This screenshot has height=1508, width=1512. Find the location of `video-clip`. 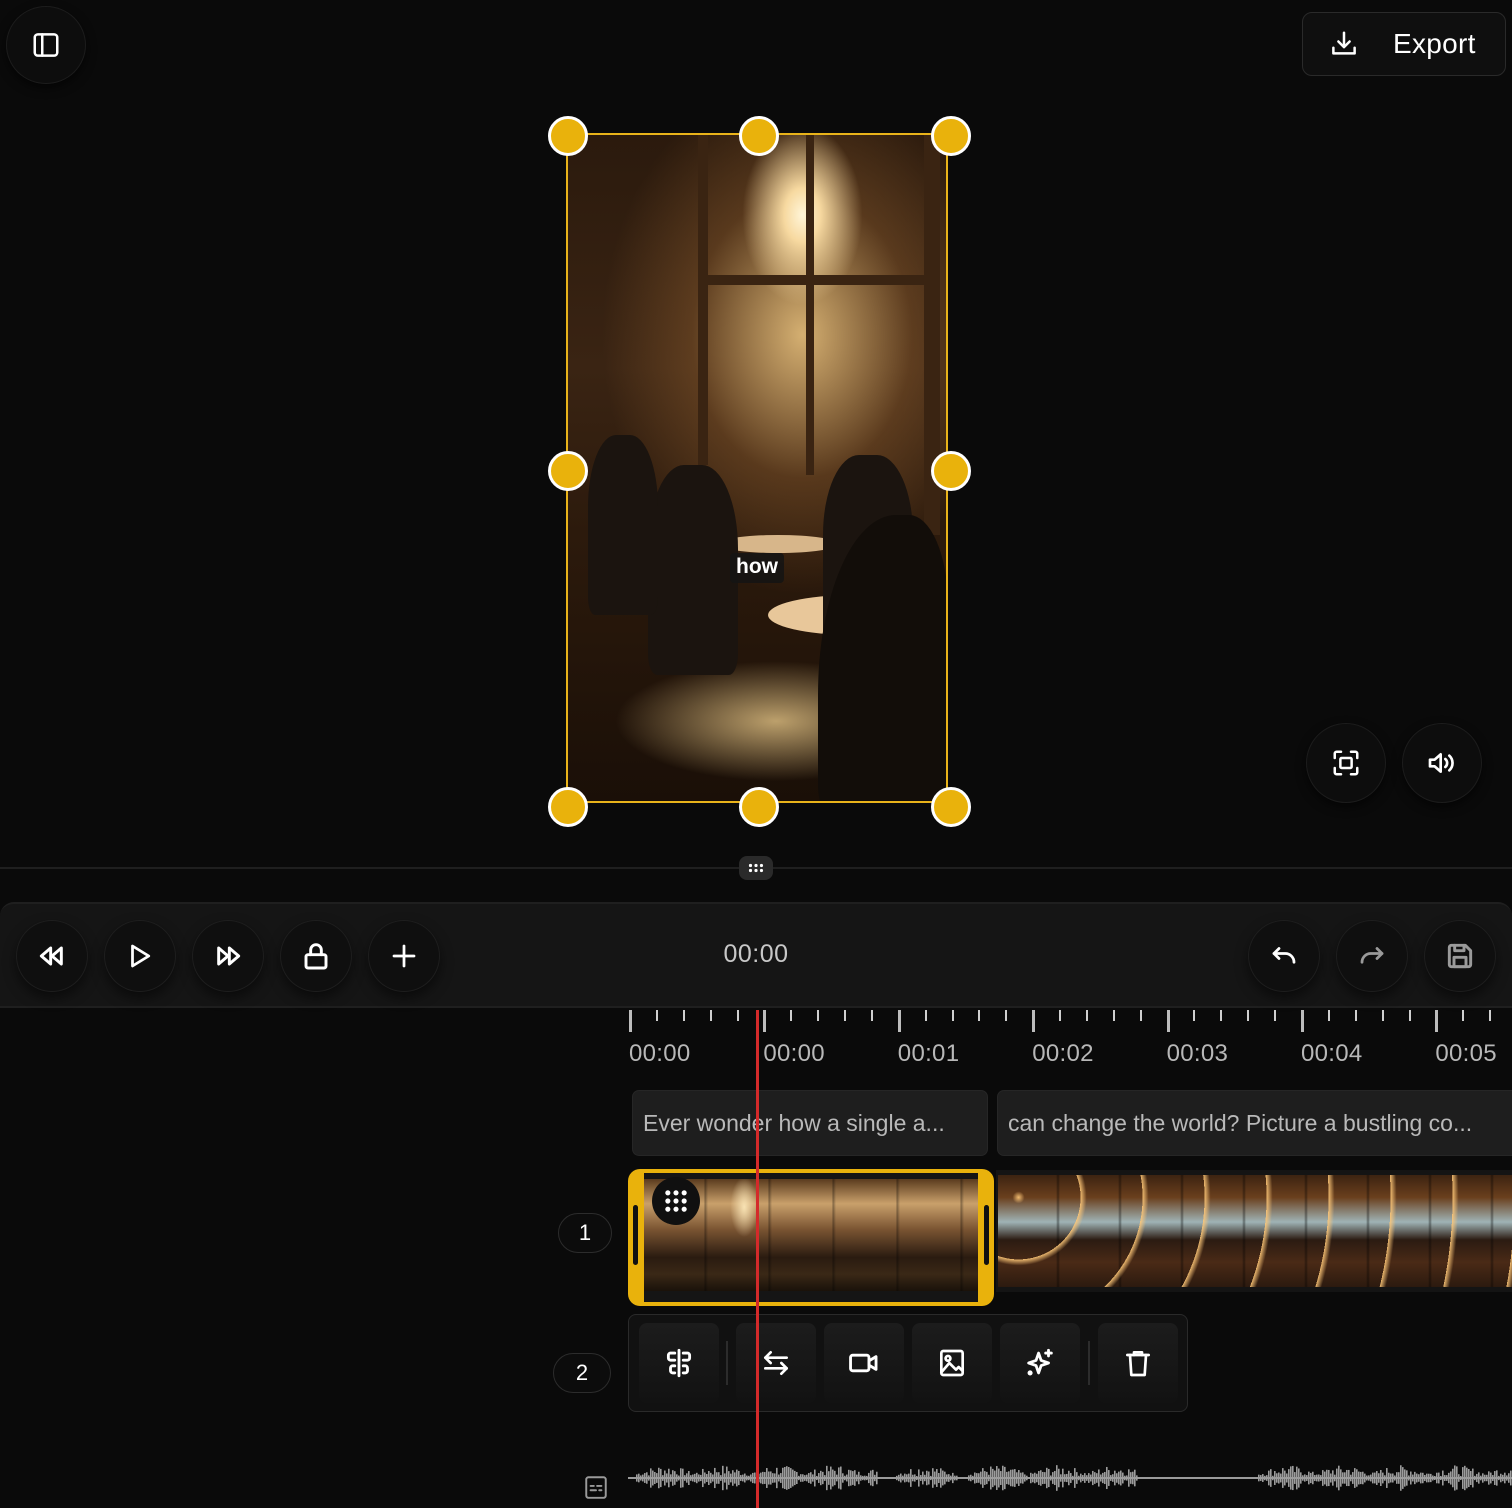

video-clip is located at coordinates (1254, 1231).